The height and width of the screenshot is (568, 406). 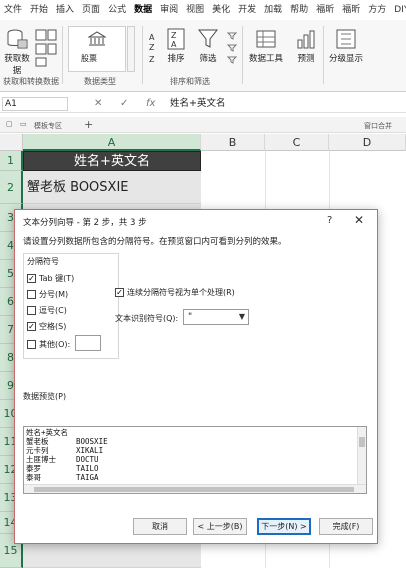 I want to click on data-tools-label: 数据工具, so click(x=265, y=59).